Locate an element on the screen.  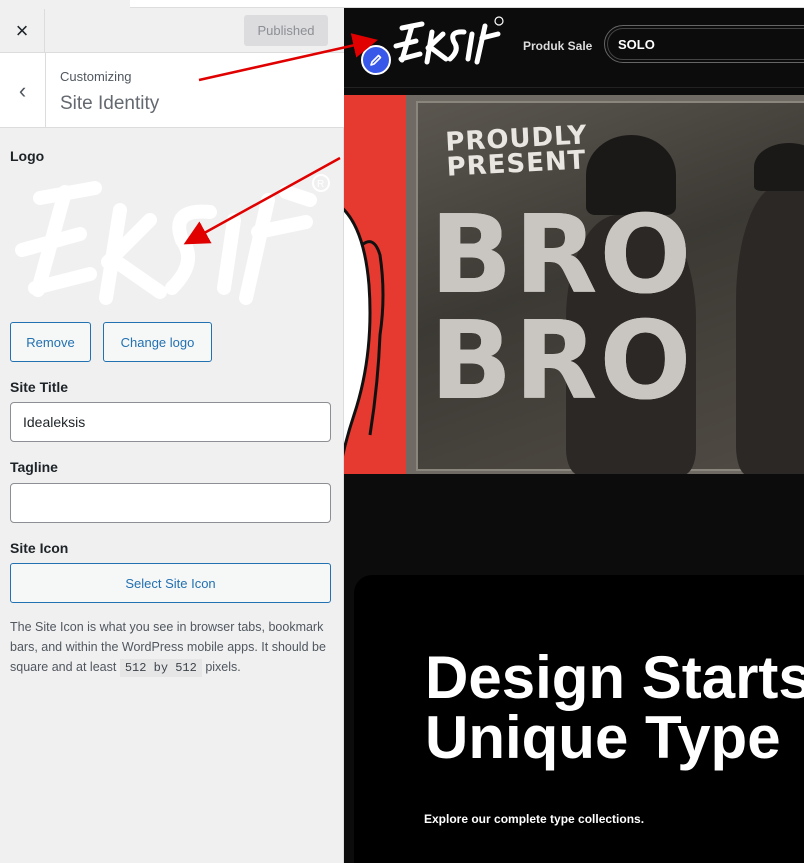
site-logo is located at coordinates (448, 41).